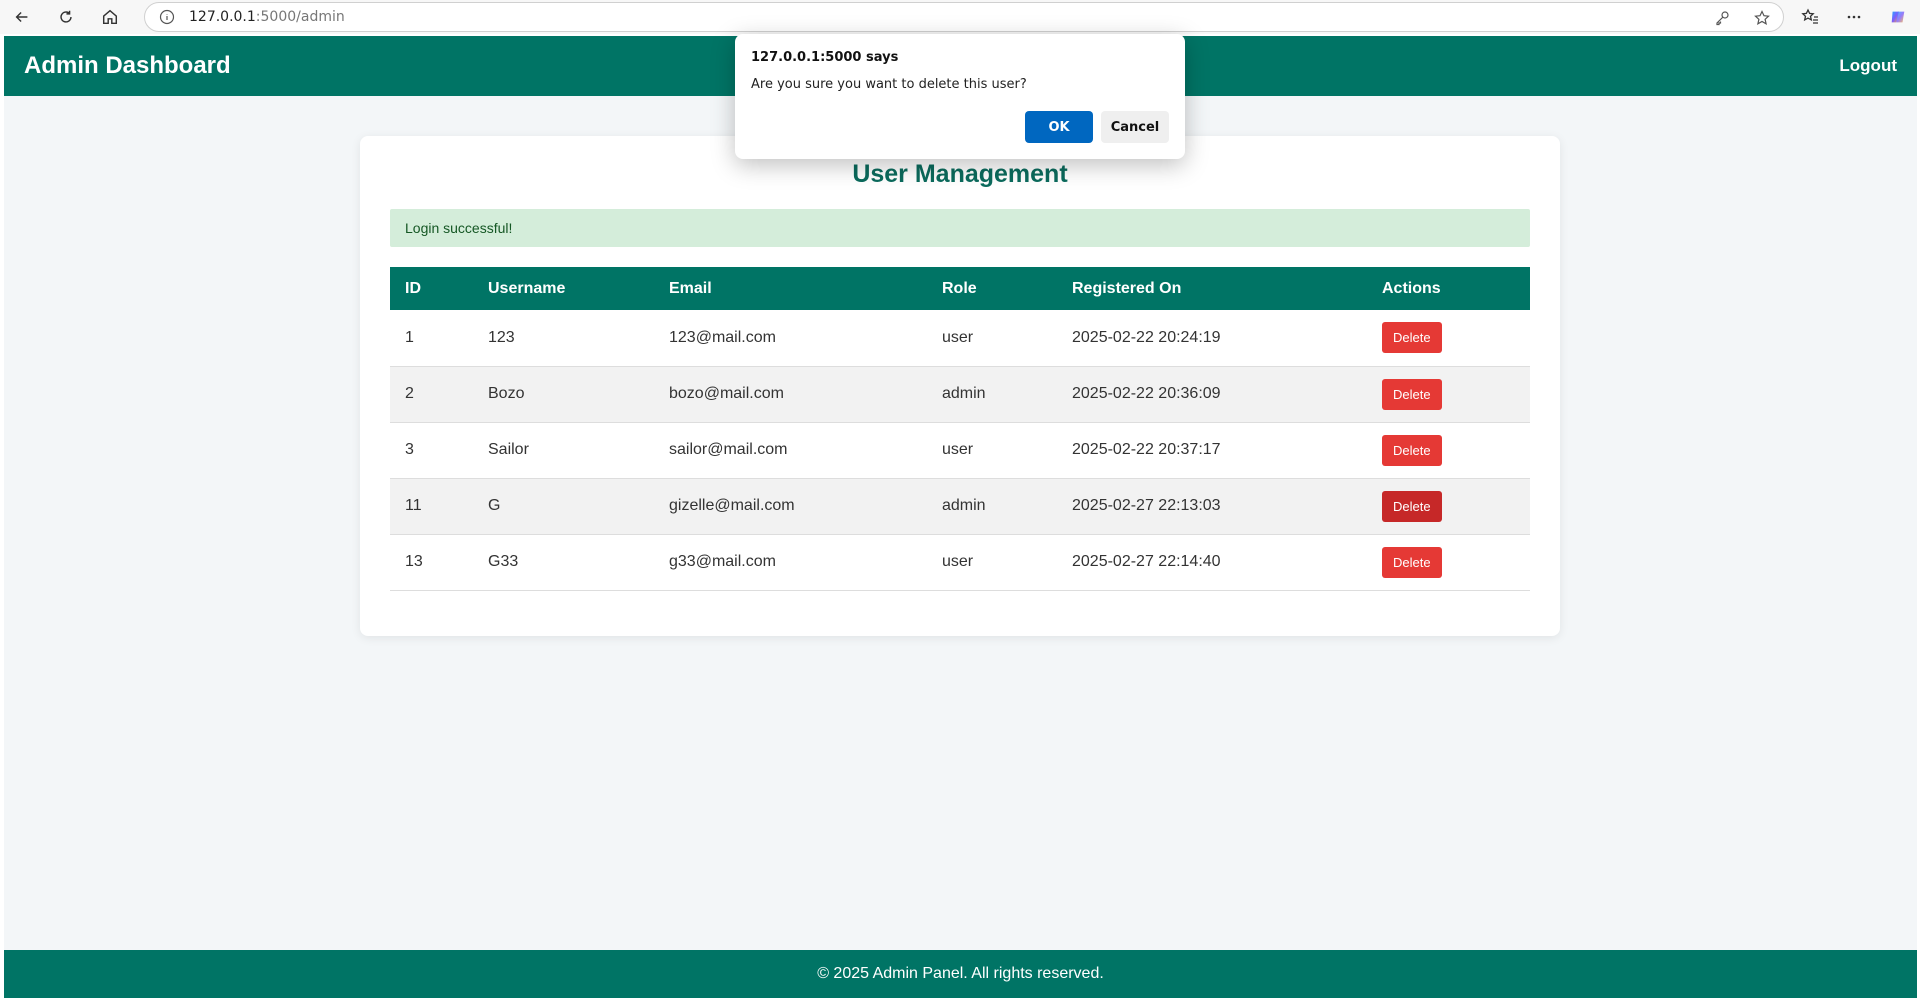 Image resolution: width=1920 pixels, height=998 pixels. I want to click on cell-email: bozo@mail.com, so click(726, 393).